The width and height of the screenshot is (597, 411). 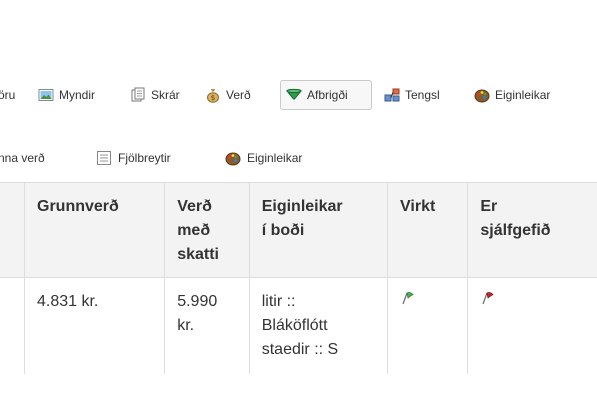 I want to click on sub-tab-partial-left: nna verð, so click(x=22, y=158).